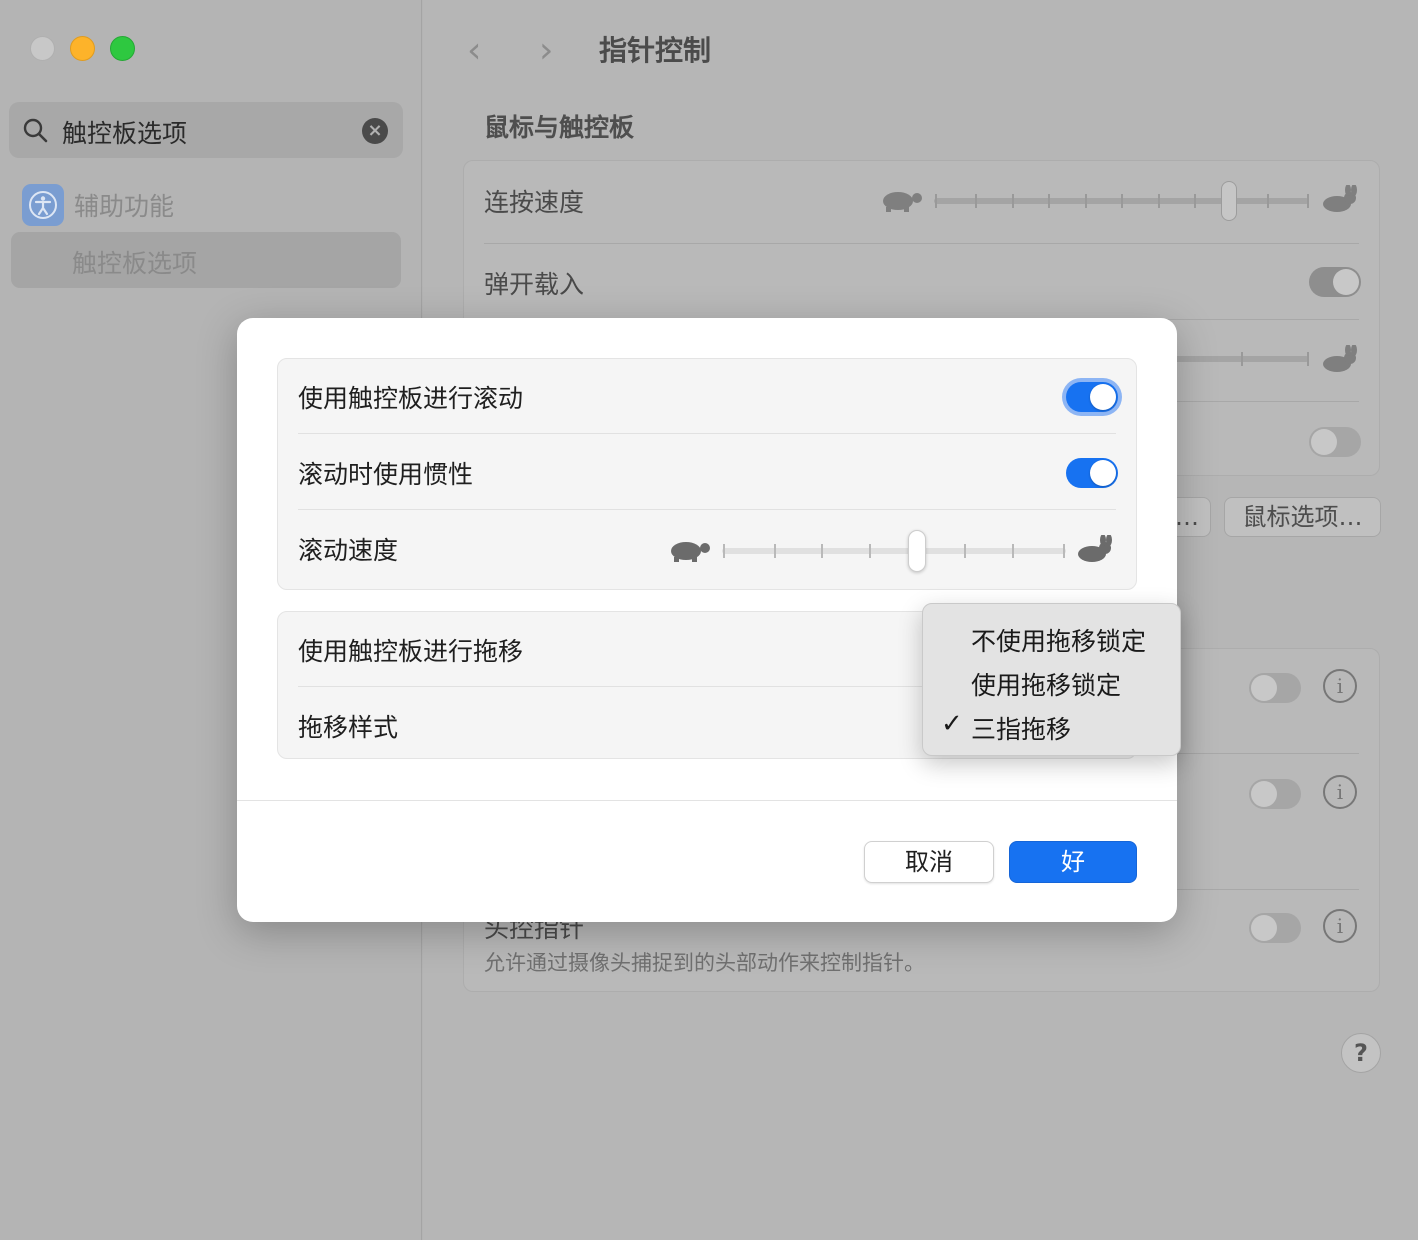 The height and width of the screenshot is (1240, 1418). What do you see at coordinates (386, 474) in the screenshot?
I see `inertia-label: 滚动时使用惯性` at bounding box center [386, 474].